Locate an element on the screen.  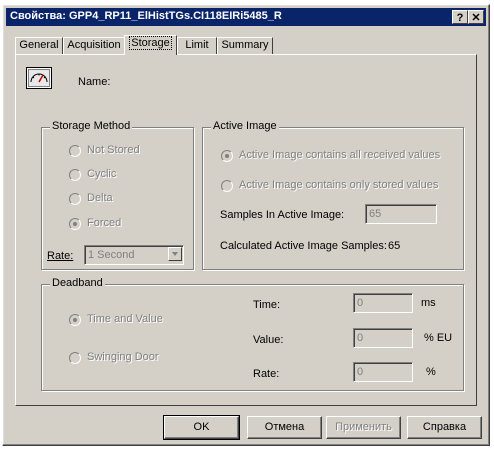
rate-select: 1 Second is located at coordinates (134, 255).